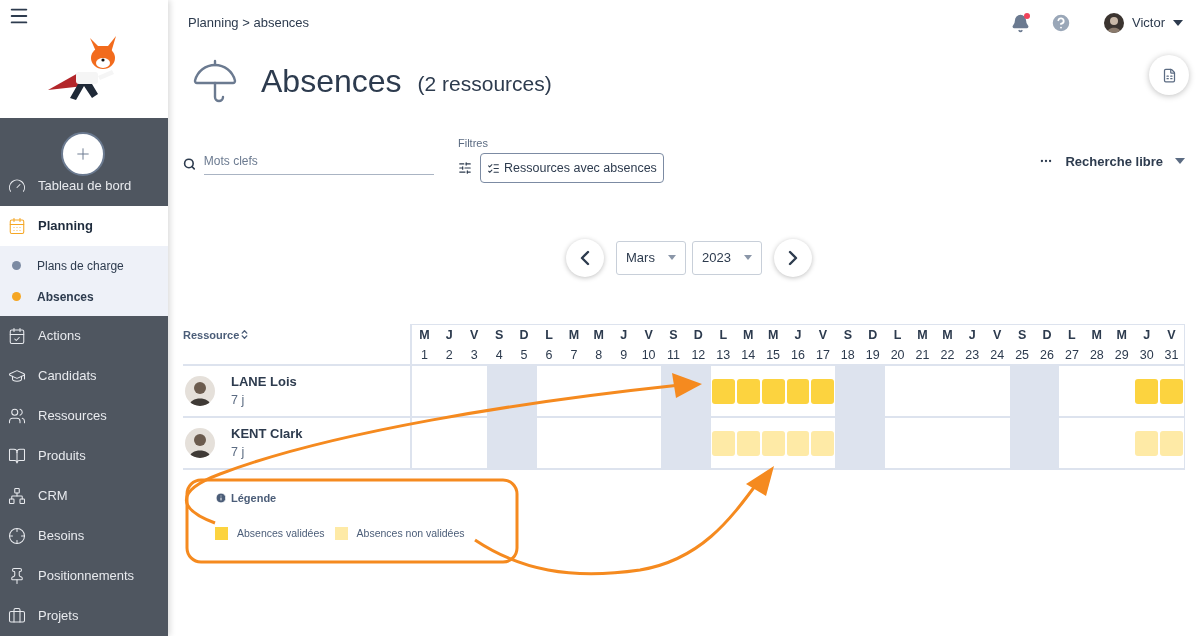 This screenshot has width=1203, height=636. What do you see at coordinates (473, 143) in the screenshot?
I see `filters-label: Filtres` at bounding box center [473, 143].